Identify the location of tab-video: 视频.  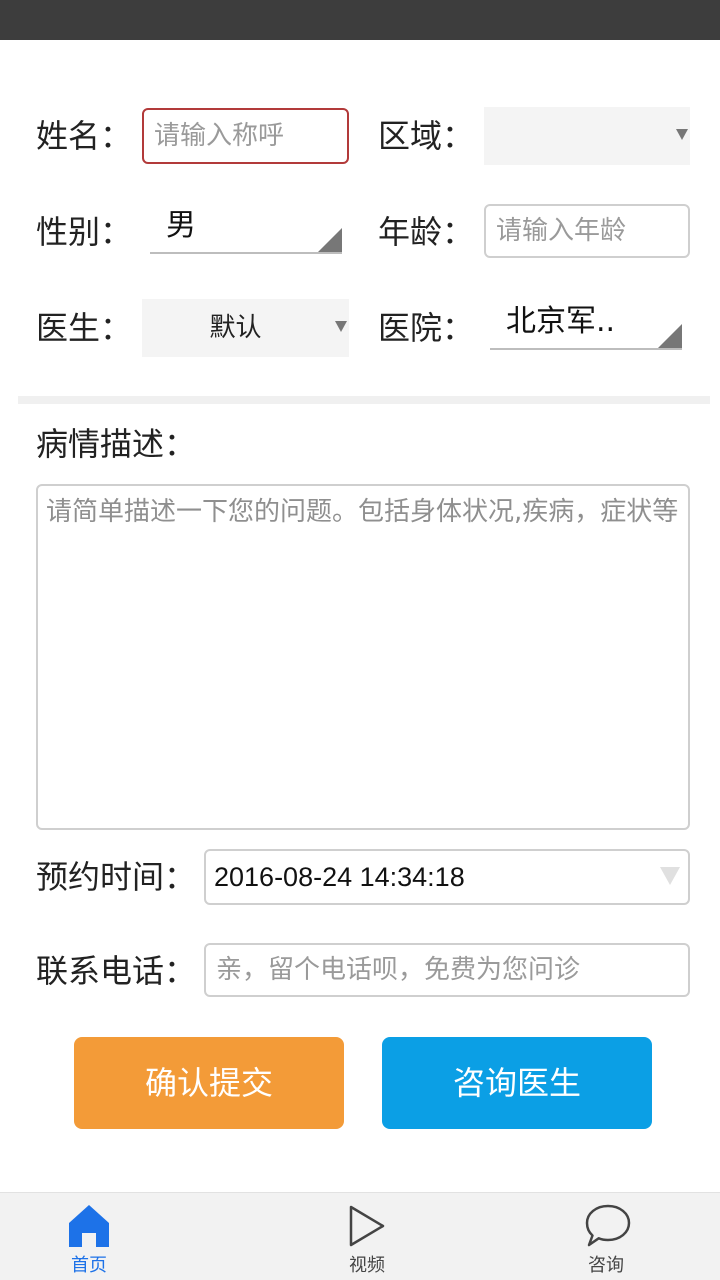
(367, 1236).